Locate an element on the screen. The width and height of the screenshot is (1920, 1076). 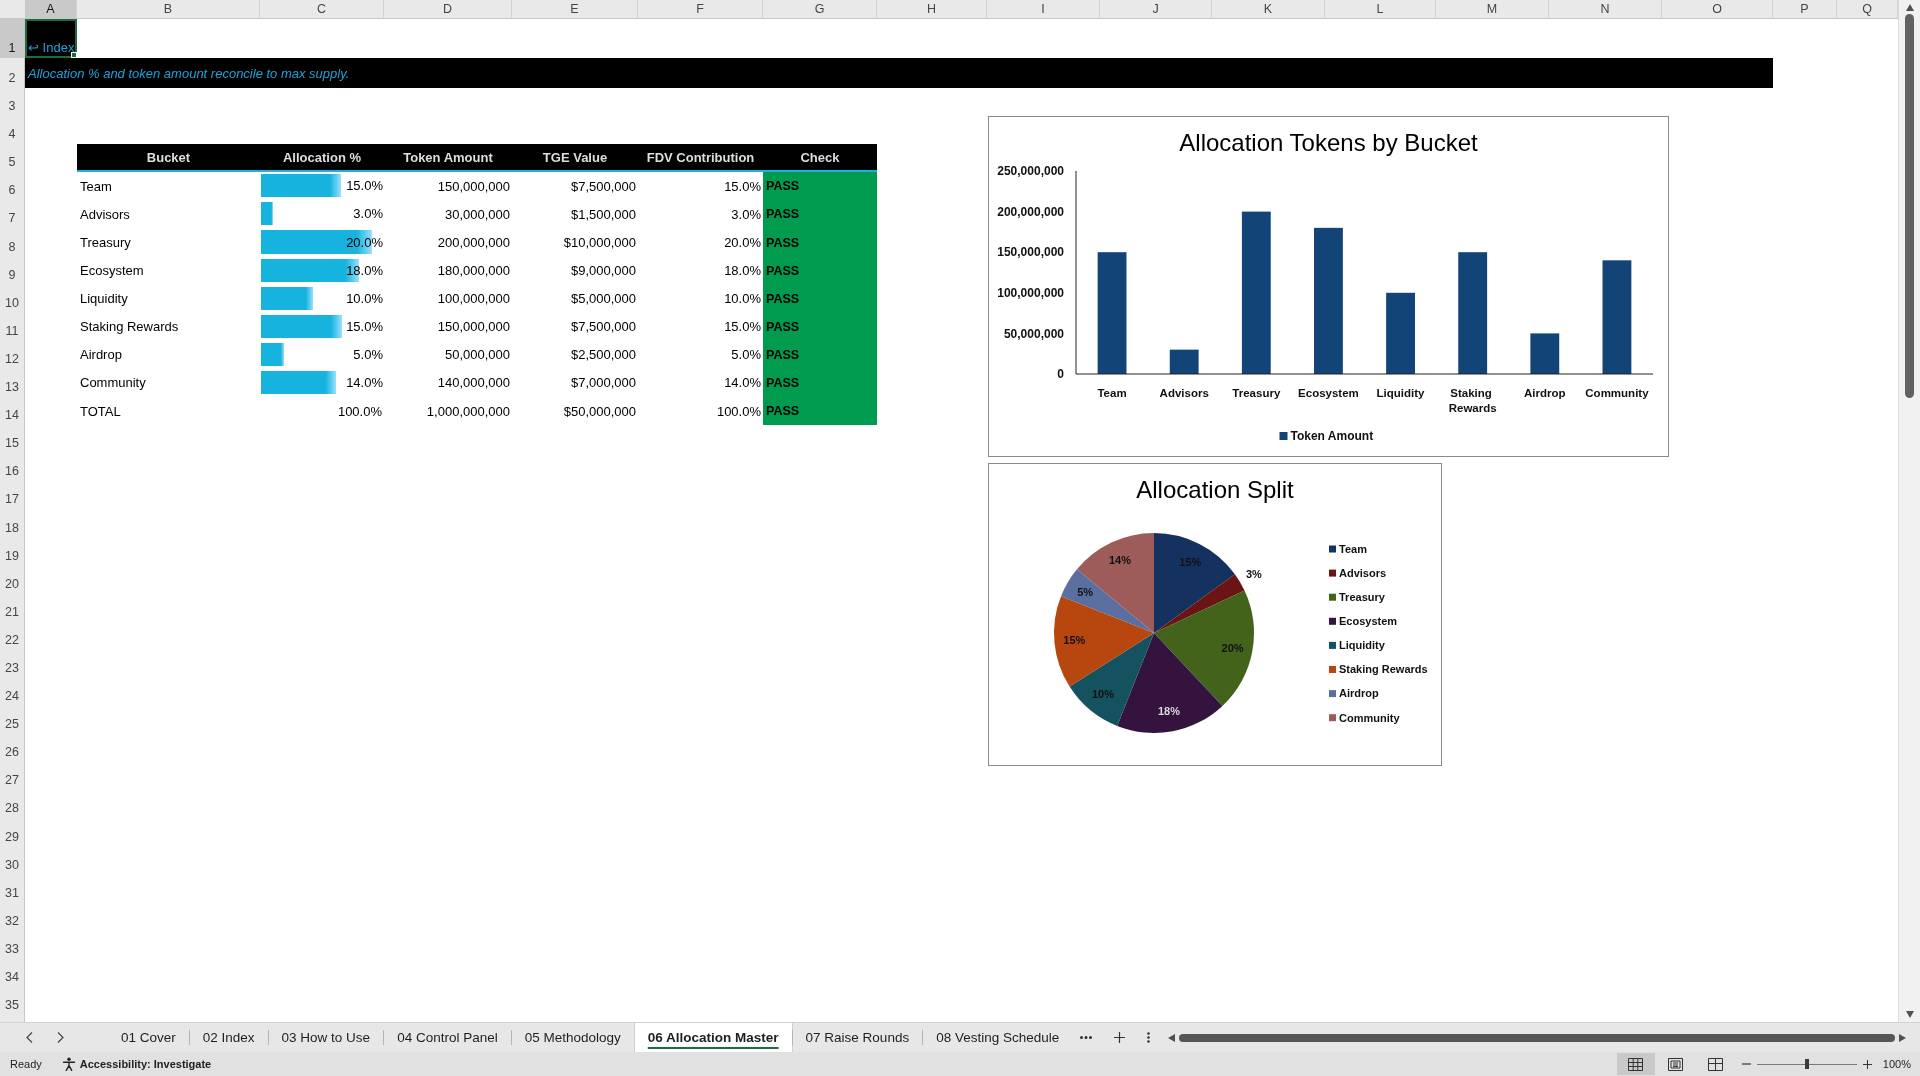
row-header: 4 is located at coordinates (12, 130).